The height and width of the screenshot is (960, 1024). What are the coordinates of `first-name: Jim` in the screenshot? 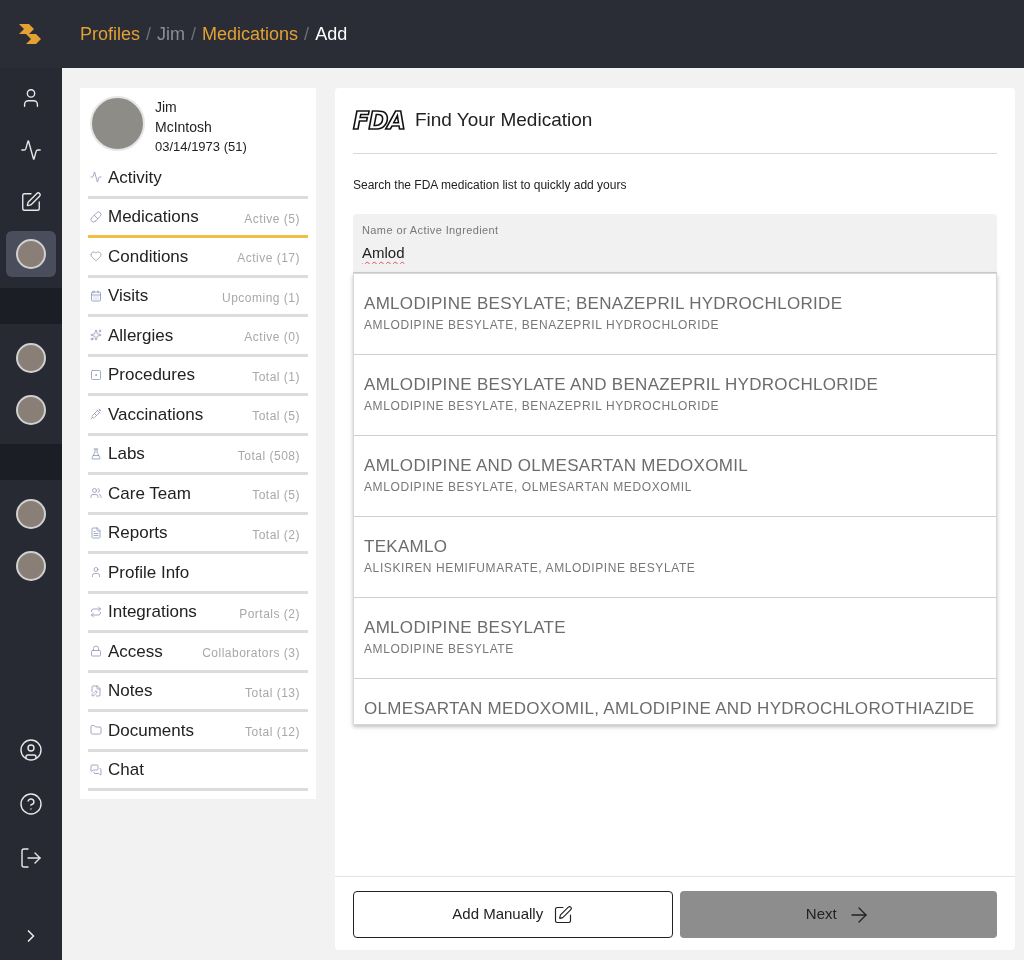 It's located at (166, 107).